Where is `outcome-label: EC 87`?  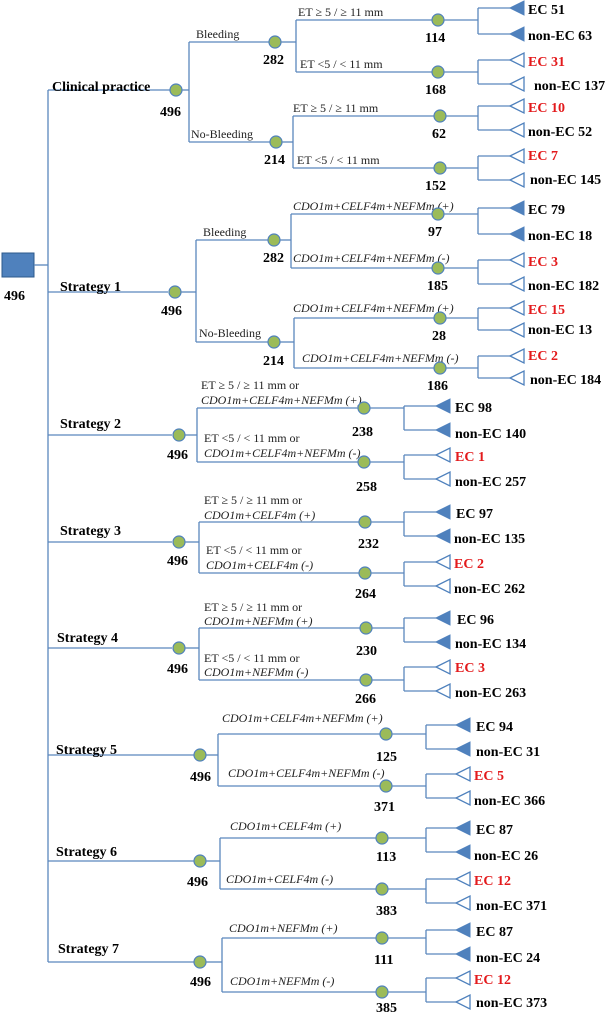 outcome-label: EC 87 is located at coordinates (494, 830).